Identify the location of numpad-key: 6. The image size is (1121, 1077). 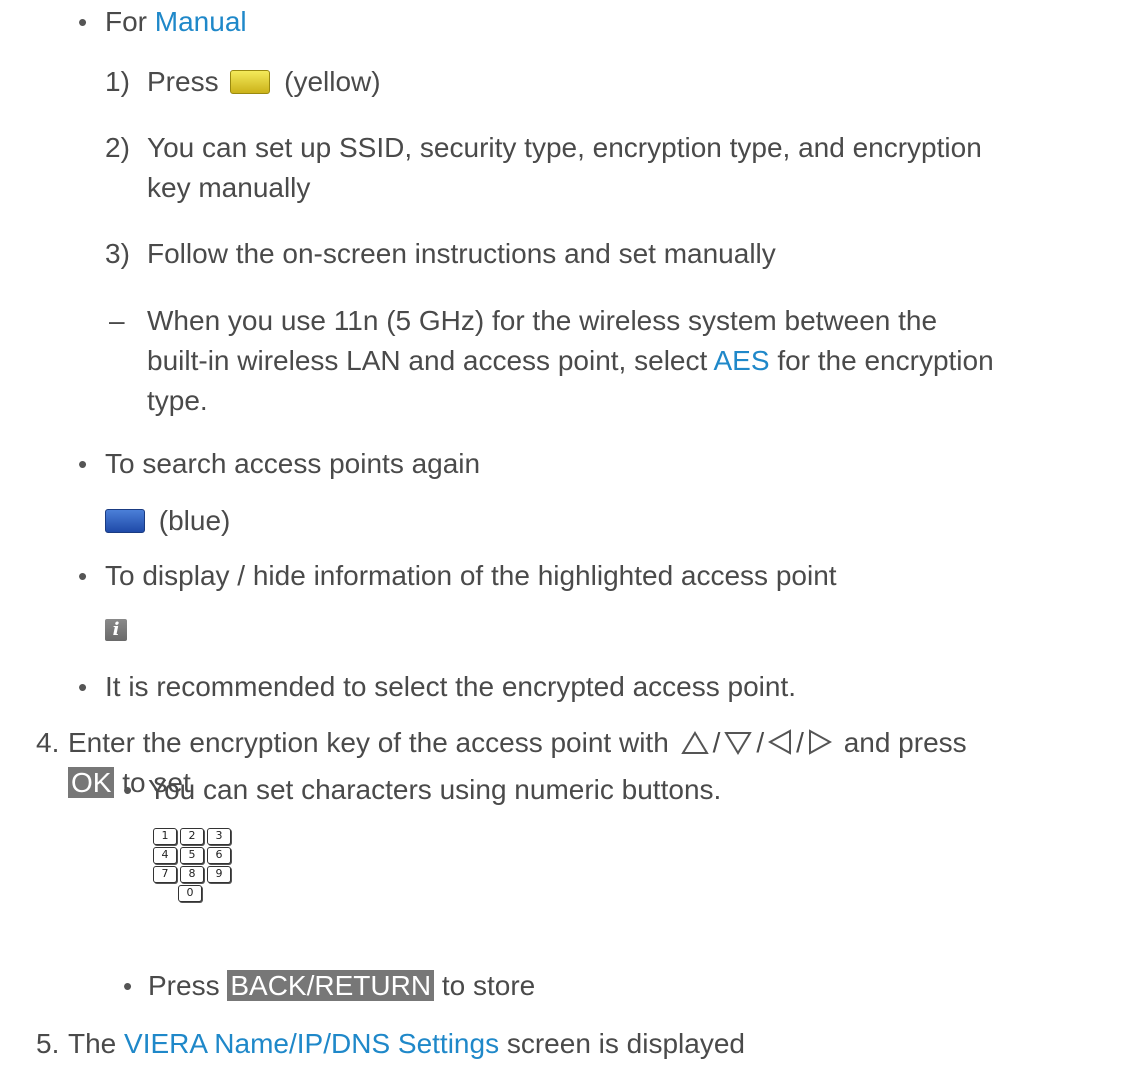
(219, 855).